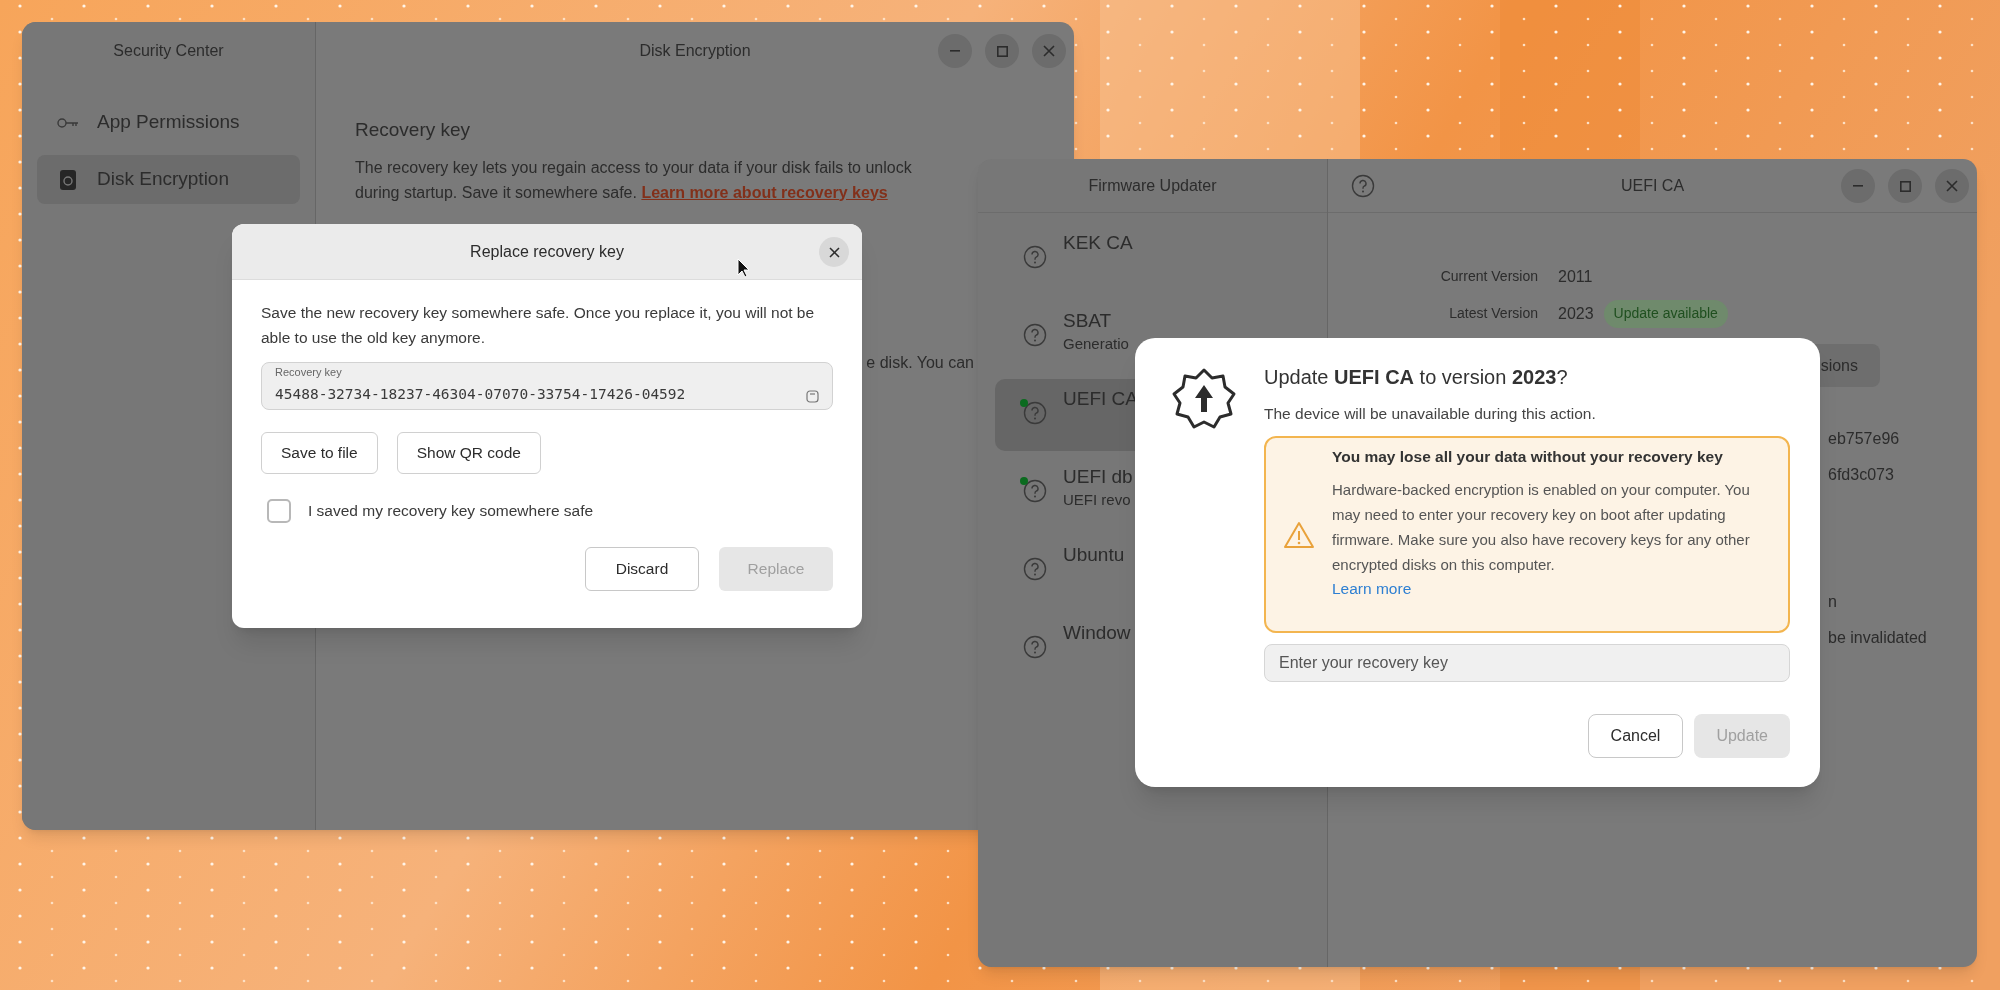 This screenshot has height=990, width=2000. What do you see at coordinates (633, 180) in the screenshot?
I see `description-text: The recovery key lets you regain access to your data if your disk fails to unlock during startup. Save it somewhere safe. Learn more about recovery keys` at bounding box center [633, 180].